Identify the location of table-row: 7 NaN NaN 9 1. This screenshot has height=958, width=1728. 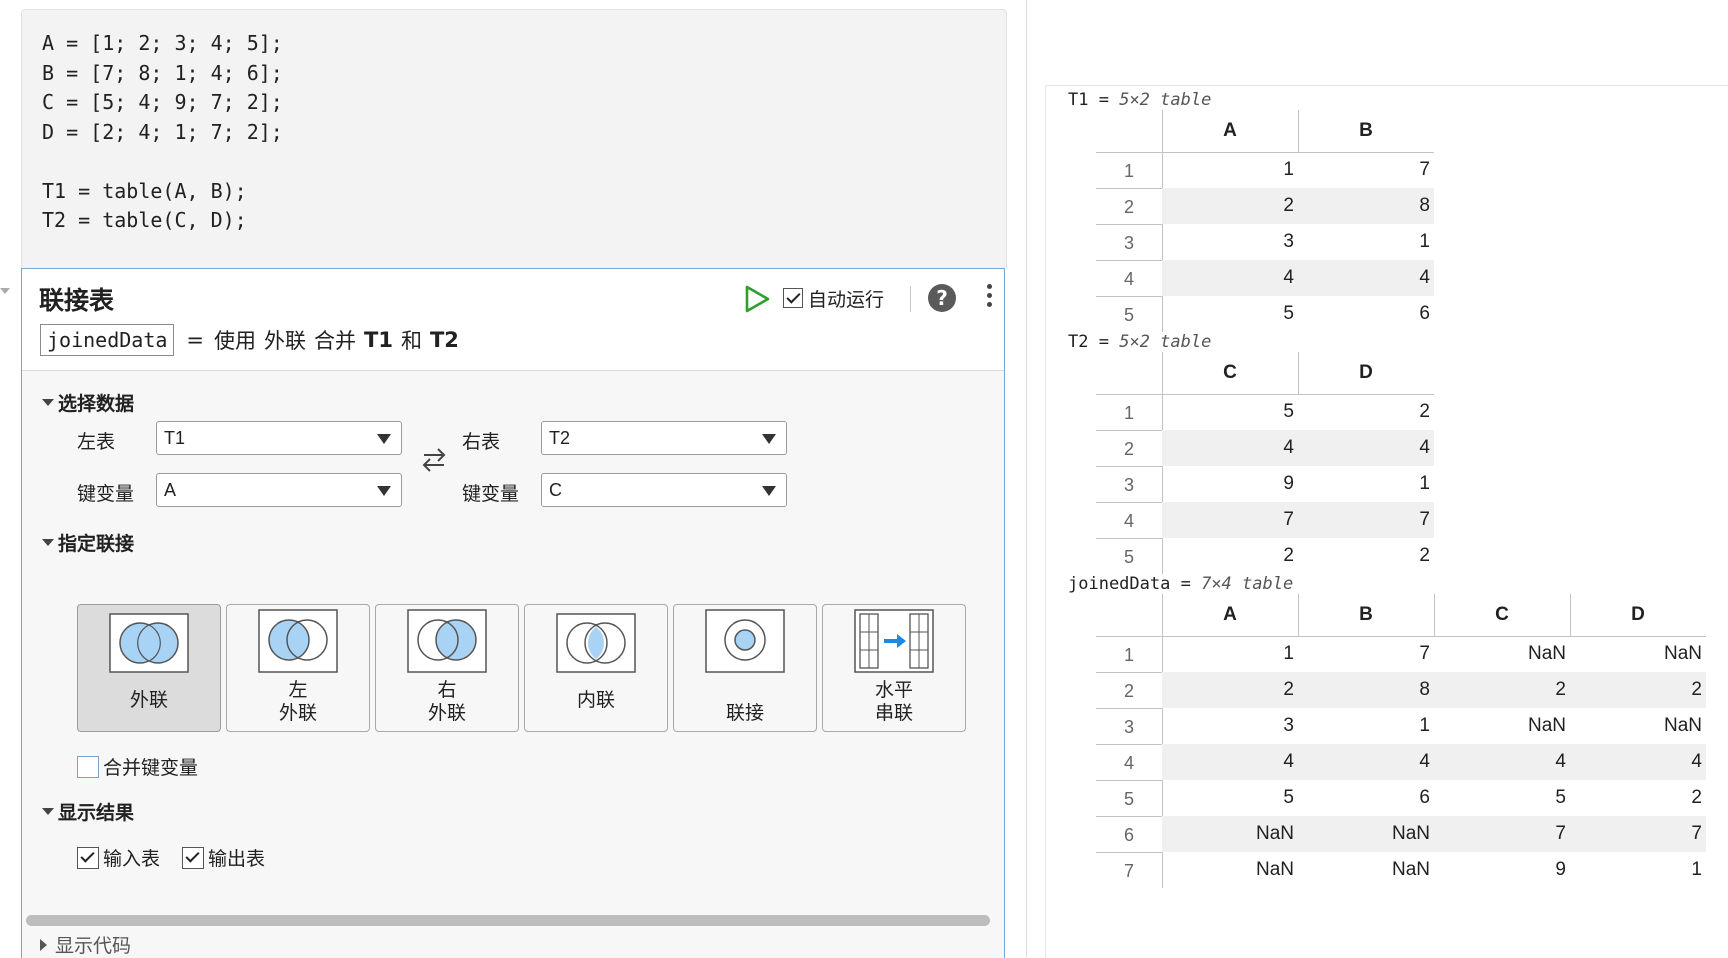
(1401, 870).